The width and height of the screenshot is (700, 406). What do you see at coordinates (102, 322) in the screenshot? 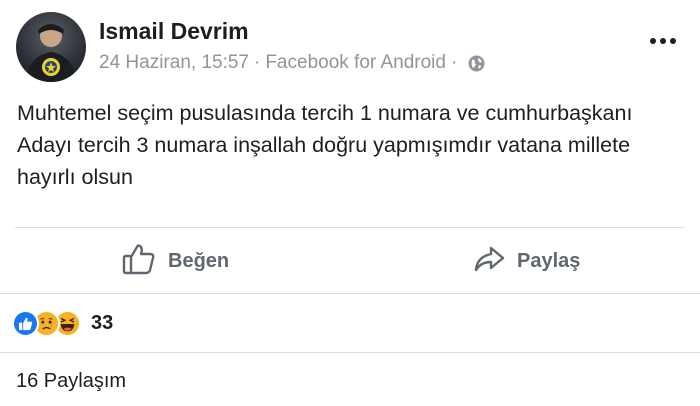
I see `reaction-count: 33` at bounding box center [102, 322].